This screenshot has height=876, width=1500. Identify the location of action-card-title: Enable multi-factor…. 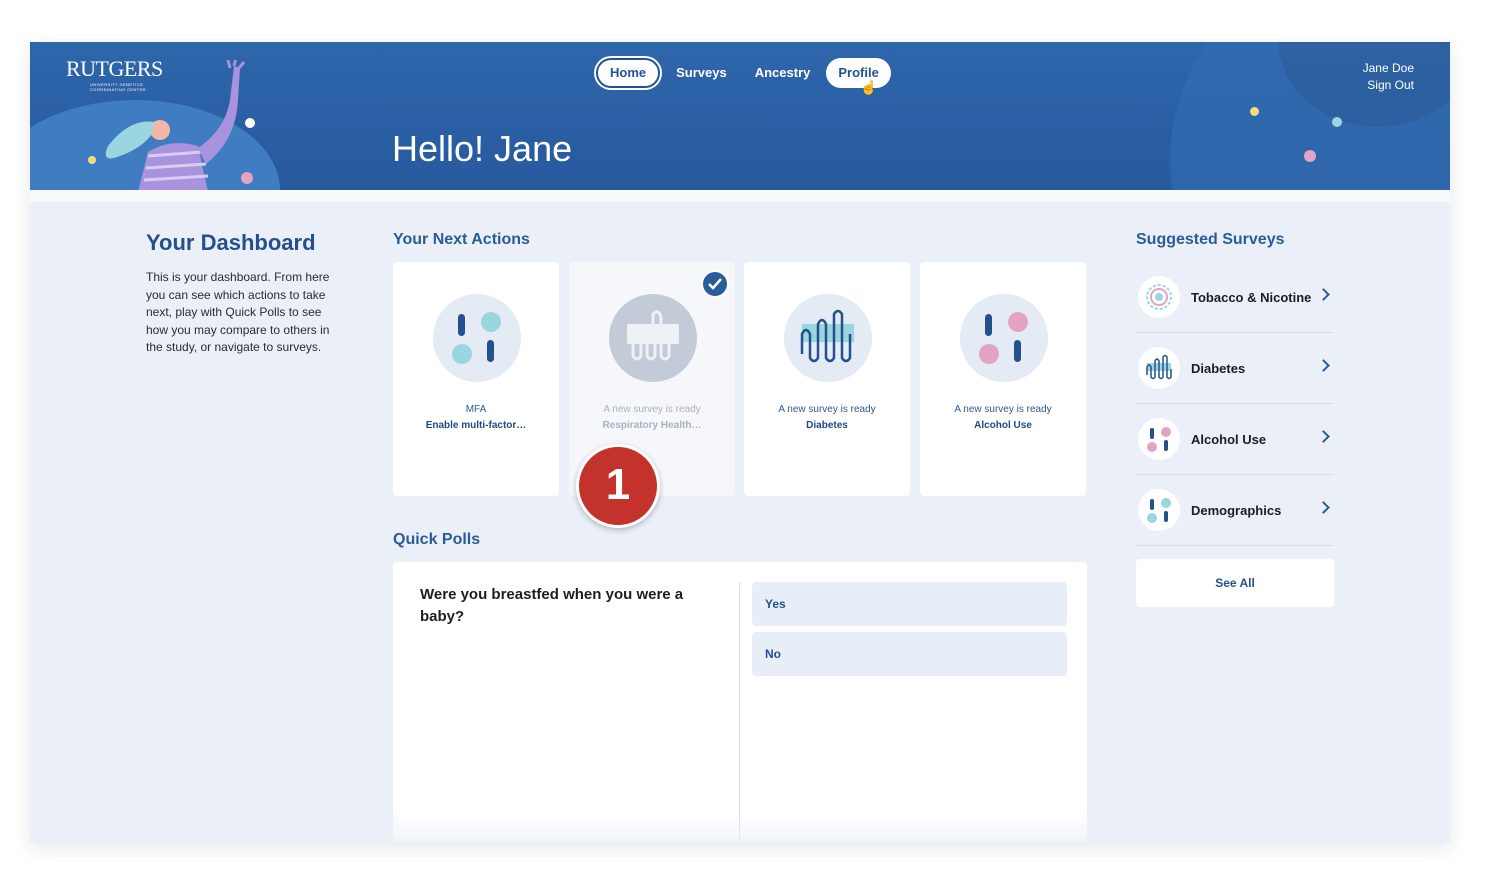
(476, 425).